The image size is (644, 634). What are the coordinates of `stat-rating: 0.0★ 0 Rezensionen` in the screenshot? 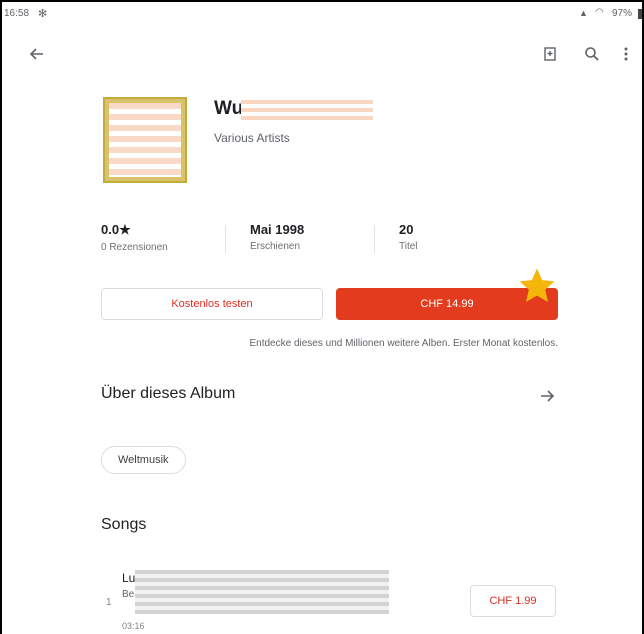 It's located at (134, 237).